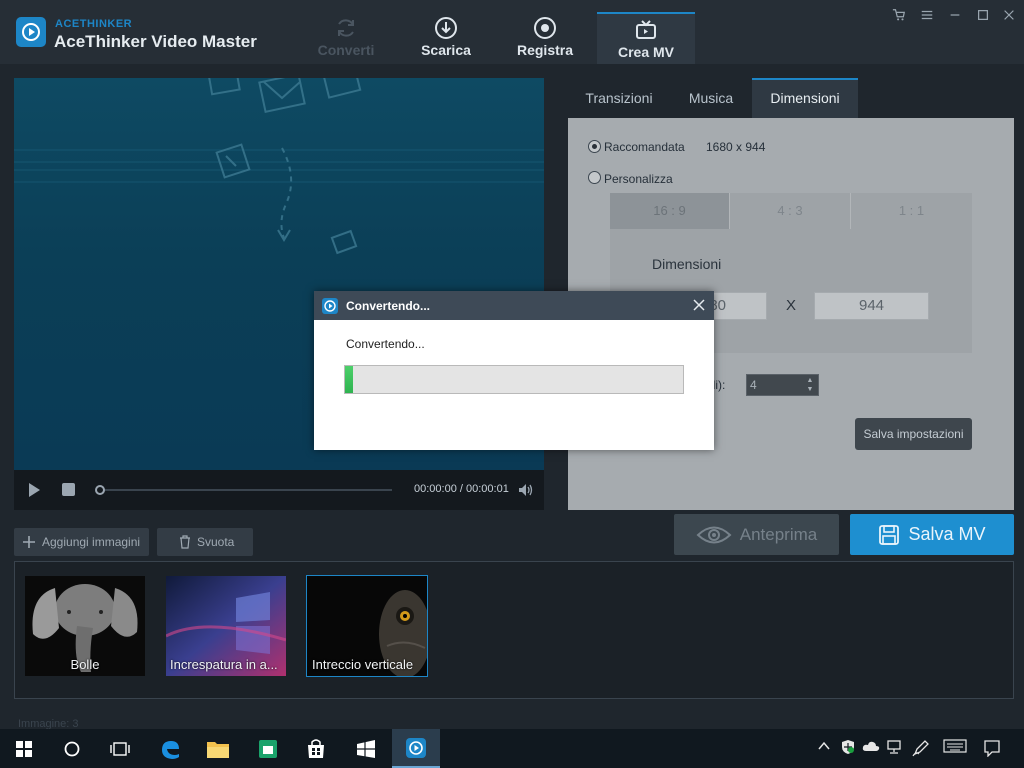  I want to click on radio-recommended, so click(594, 146).